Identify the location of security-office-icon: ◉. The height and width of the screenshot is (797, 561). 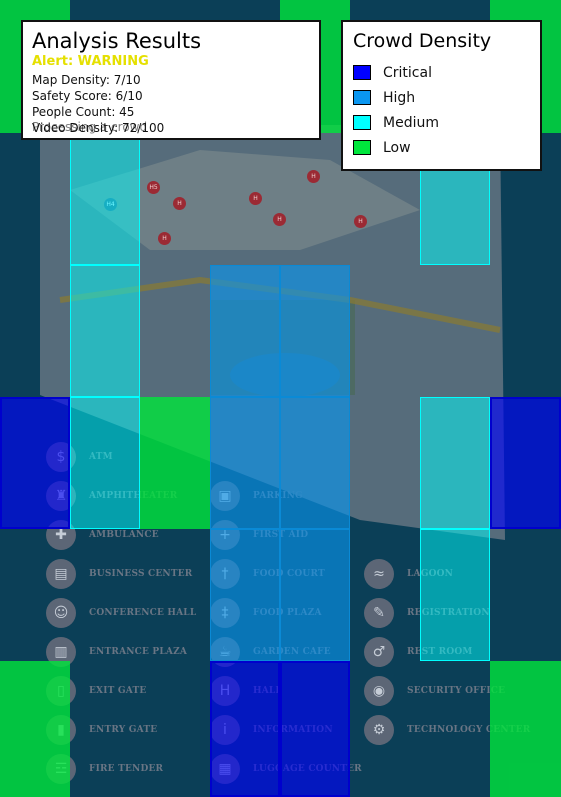
(379, 691).